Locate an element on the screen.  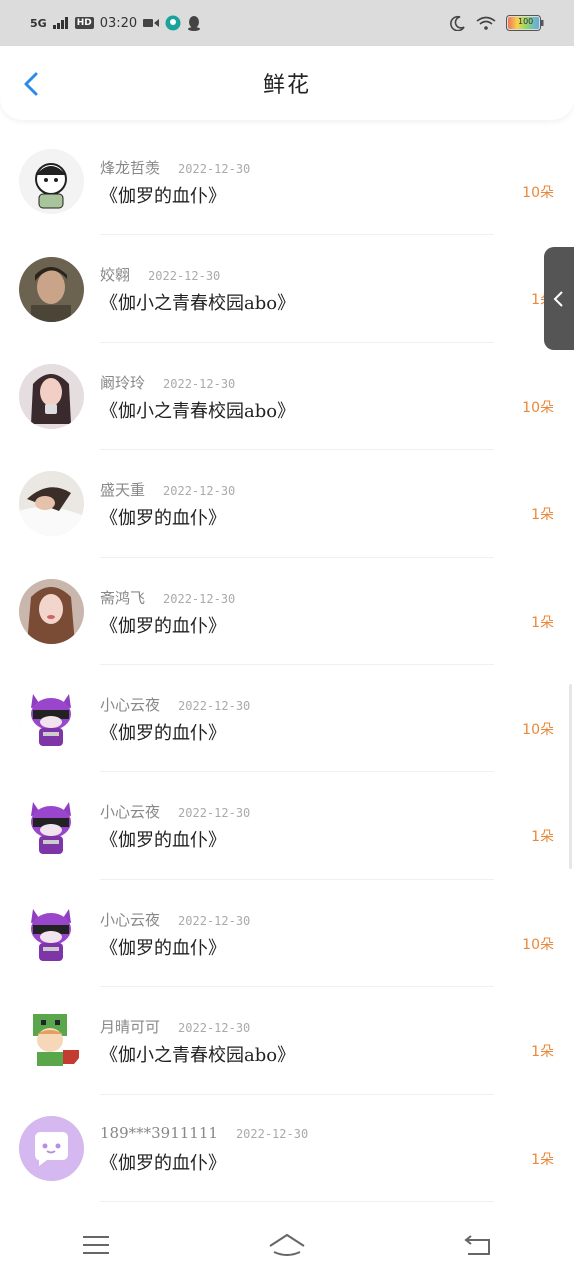
meta-line: 189***3911111 2022-12-30 is located at coordinates (204, 1133).